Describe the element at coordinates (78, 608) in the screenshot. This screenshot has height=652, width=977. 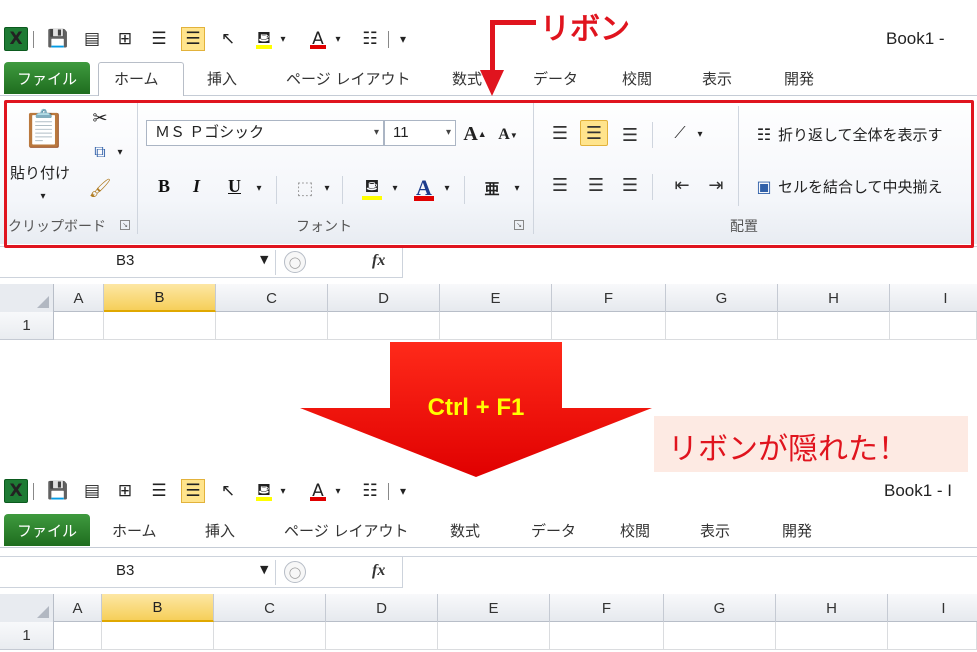
I see `column-header-a: A` at that location.